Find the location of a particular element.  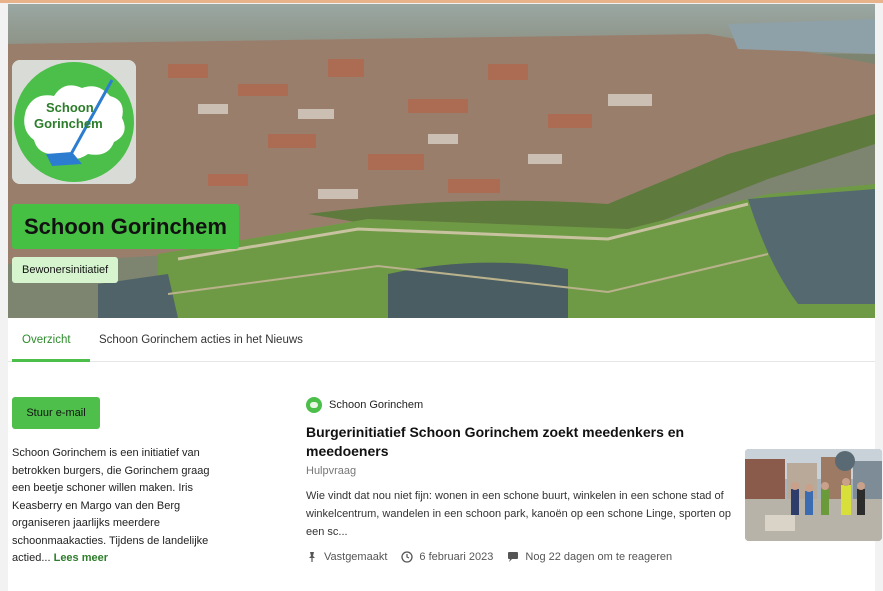

clock-icon is located at coordinates (407, 557).